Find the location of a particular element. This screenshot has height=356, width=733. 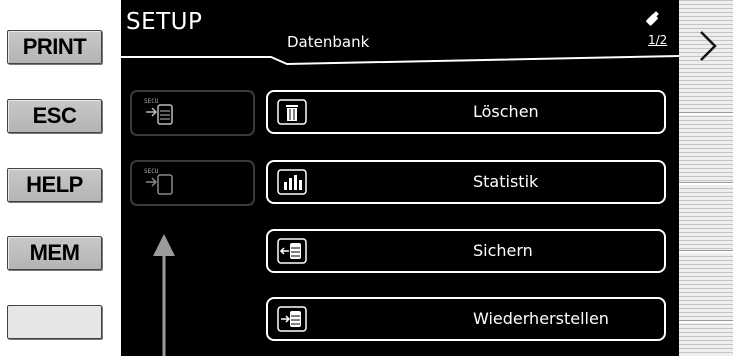

esc-key: ESC is located at coordinates (54, 116).